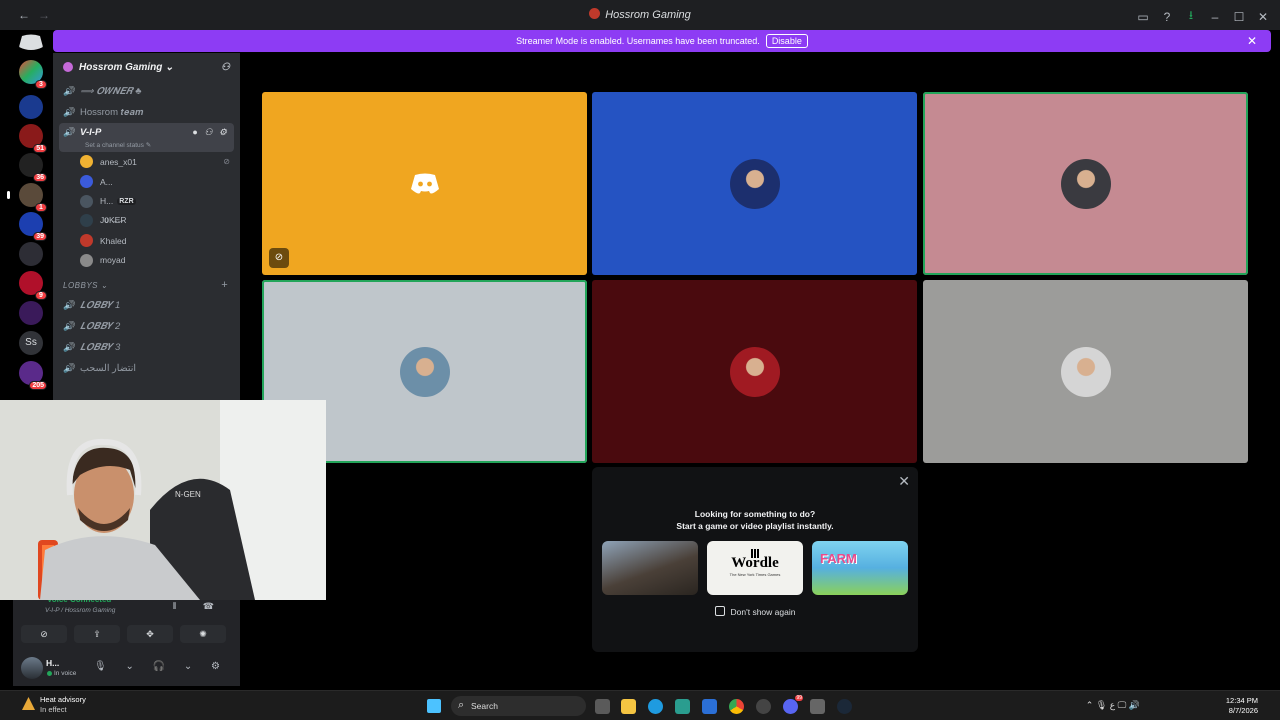  What do you see at coordinates (1252, 41) in the screenshot?
I see `banner-close-icon: ✕` at bounding box center [1252, 41].